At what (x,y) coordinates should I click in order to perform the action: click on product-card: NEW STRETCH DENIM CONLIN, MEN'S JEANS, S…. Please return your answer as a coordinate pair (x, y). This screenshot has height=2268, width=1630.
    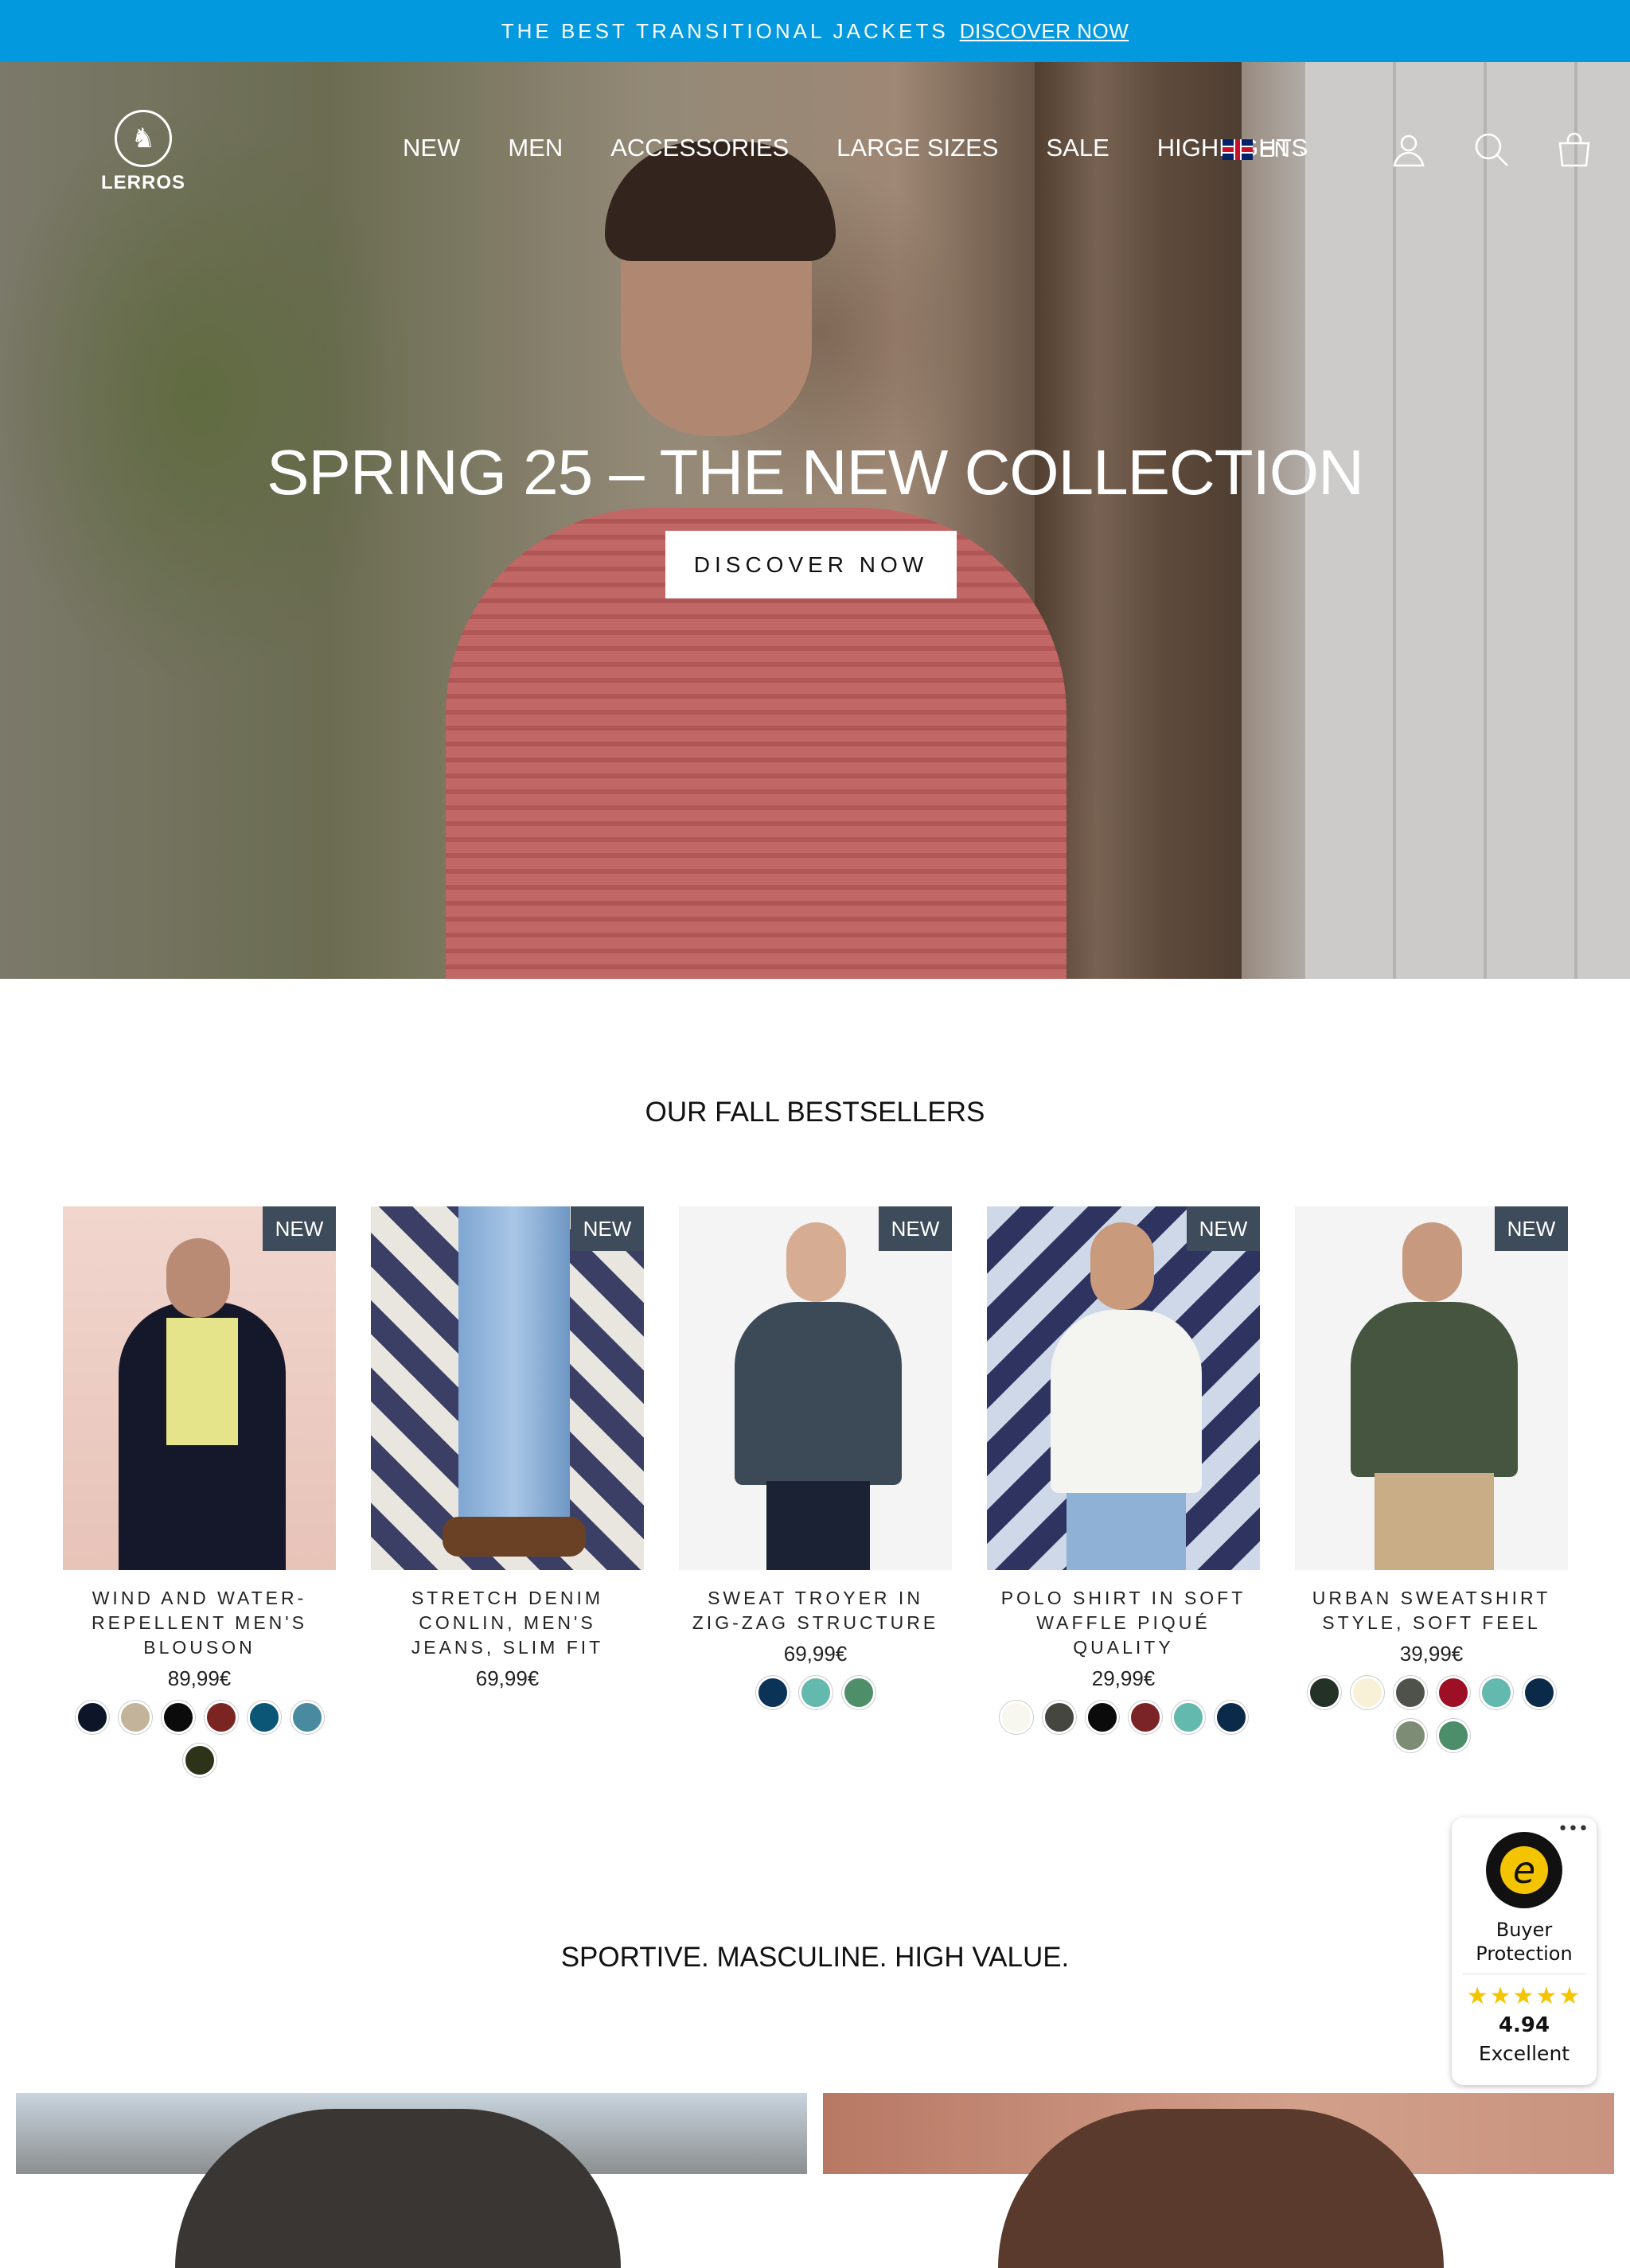
    Looking at the image, I should click on (508, 1491).